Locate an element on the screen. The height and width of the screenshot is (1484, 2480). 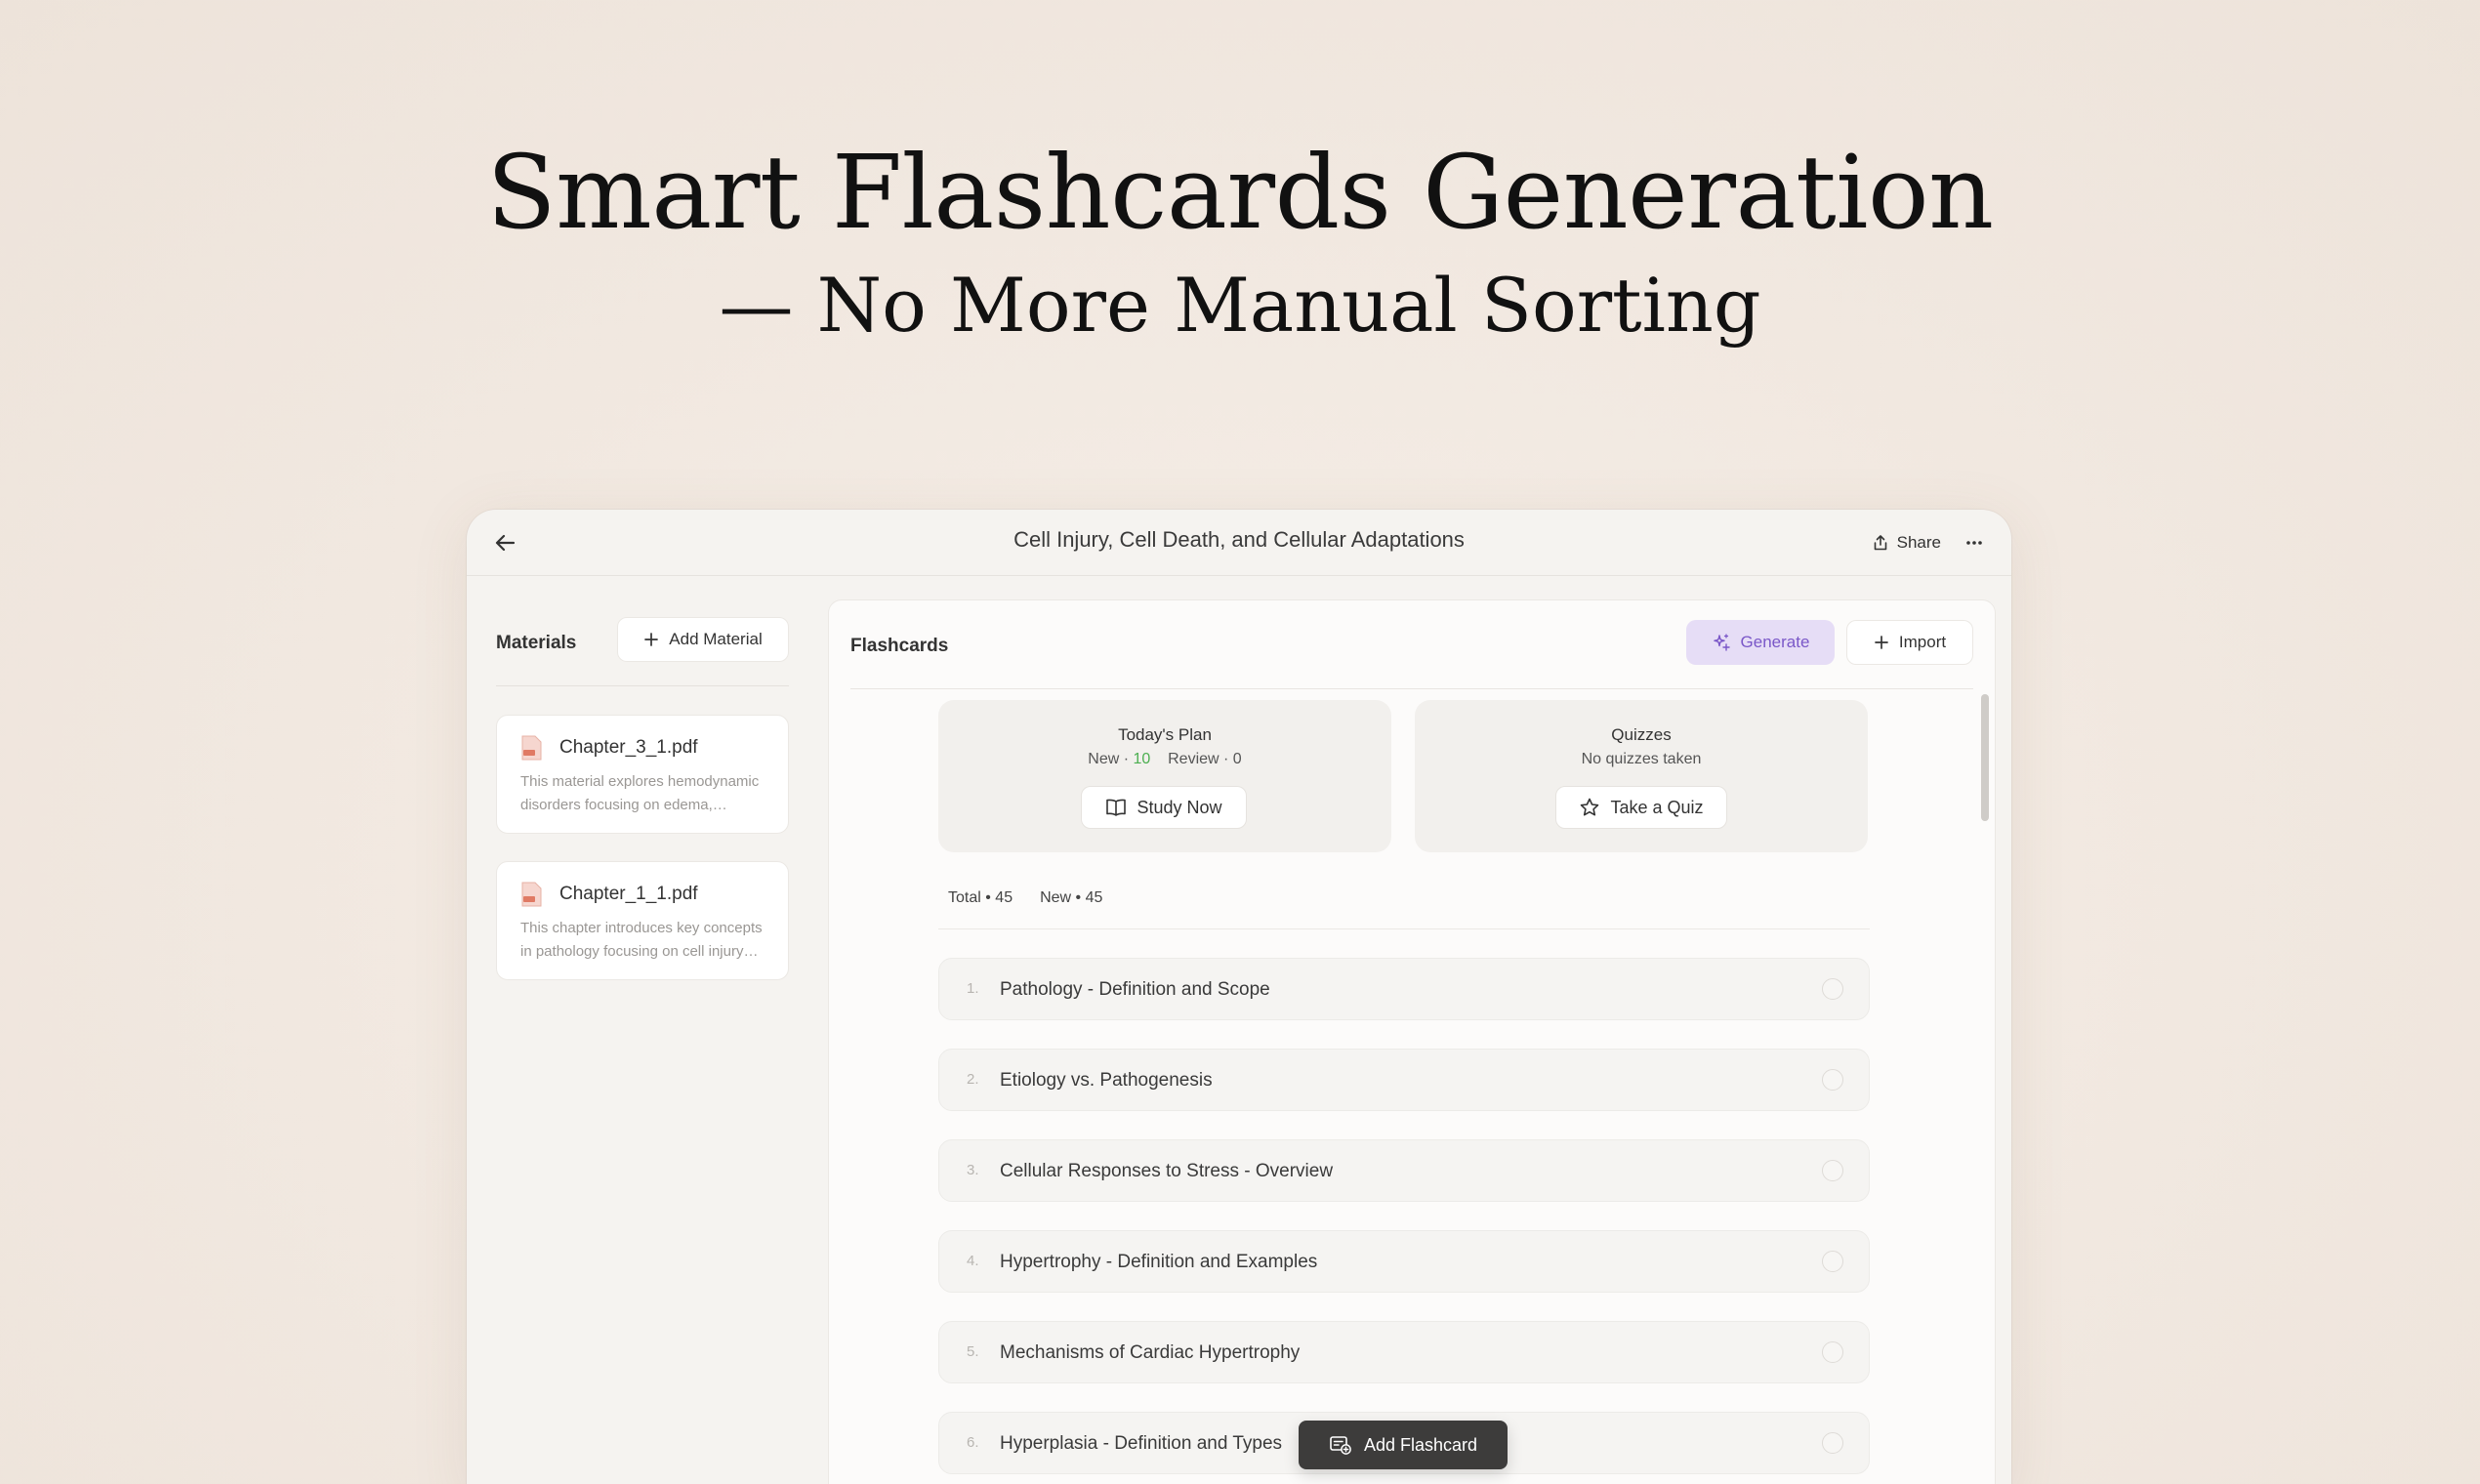
sidebar-divider is located at coordinates (642, 686).